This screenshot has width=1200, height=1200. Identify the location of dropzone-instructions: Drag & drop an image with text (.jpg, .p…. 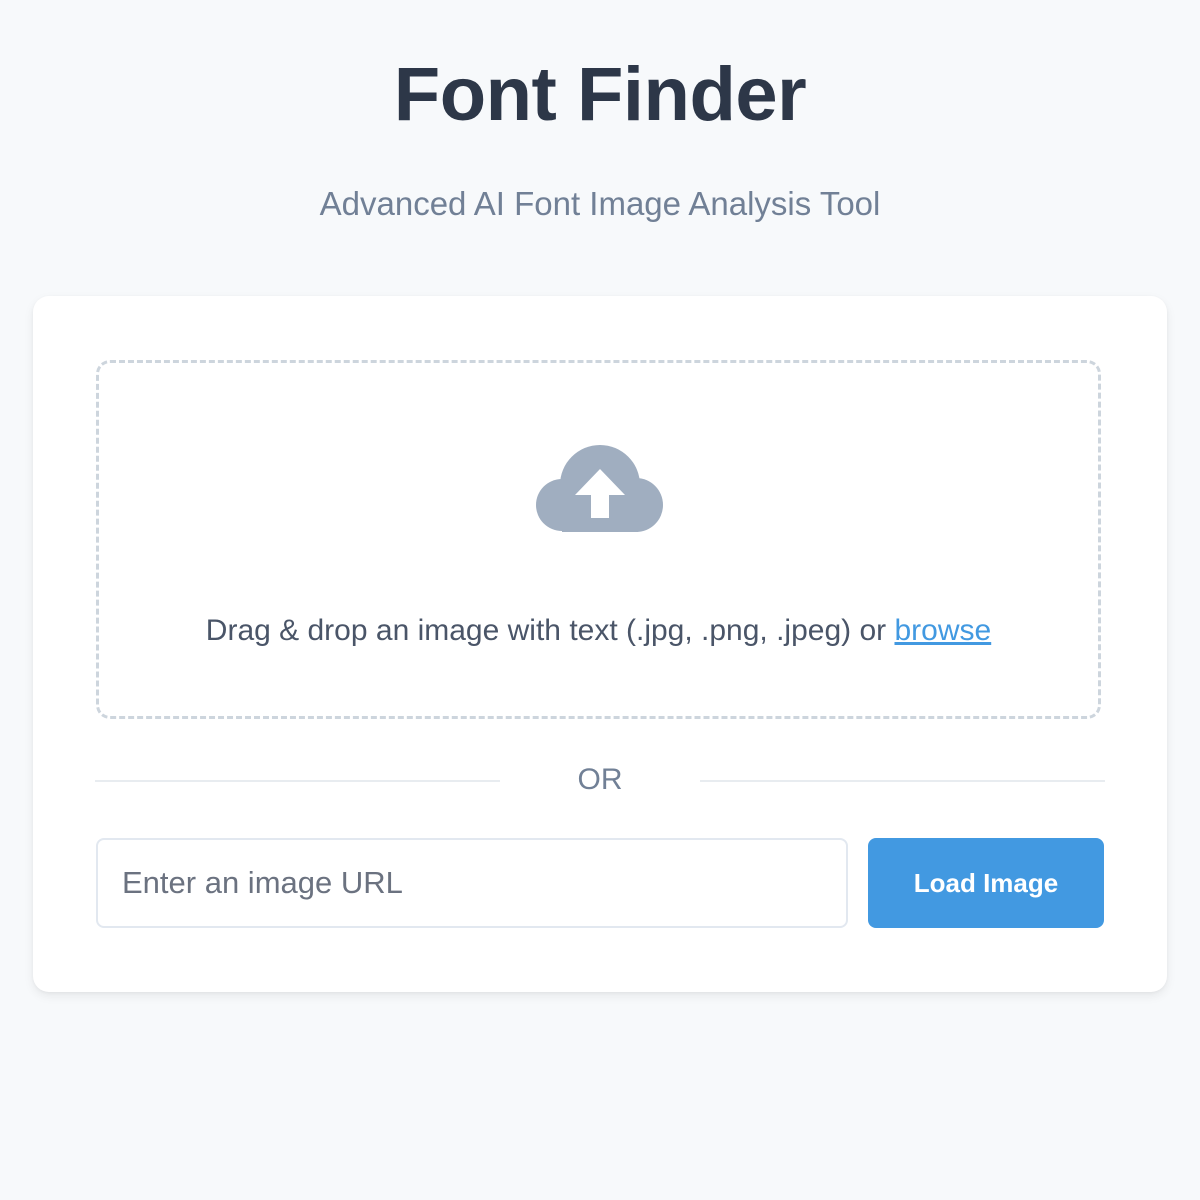
(598, 631).